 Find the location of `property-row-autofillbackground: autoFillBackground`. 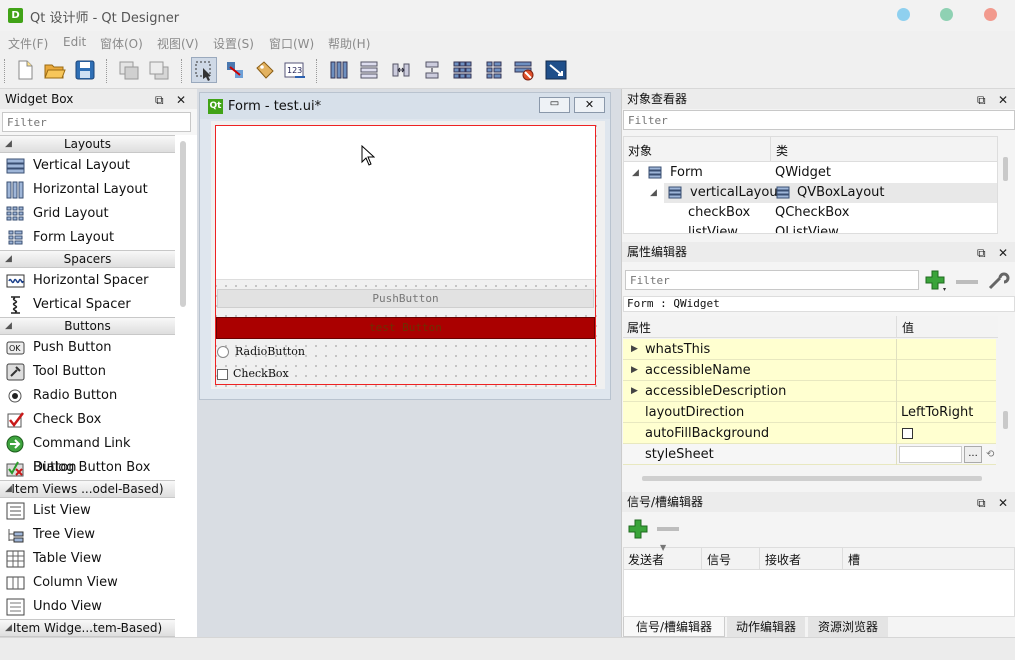

property-row-autofillbackground: autoFillBackground is located at coordinates (809, 433).